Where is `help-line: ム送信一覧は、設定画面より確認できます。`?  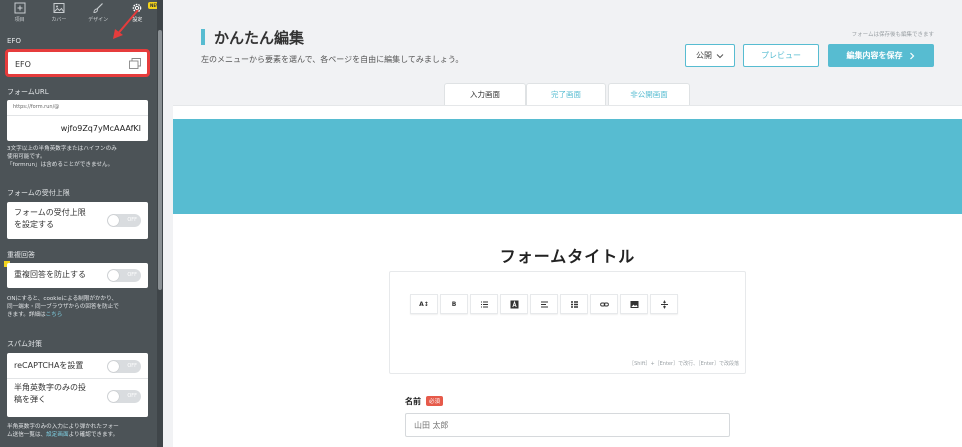 help-line: ム送信一覧は、設定画面より確認できます。 is located at coordinates (79, 435).